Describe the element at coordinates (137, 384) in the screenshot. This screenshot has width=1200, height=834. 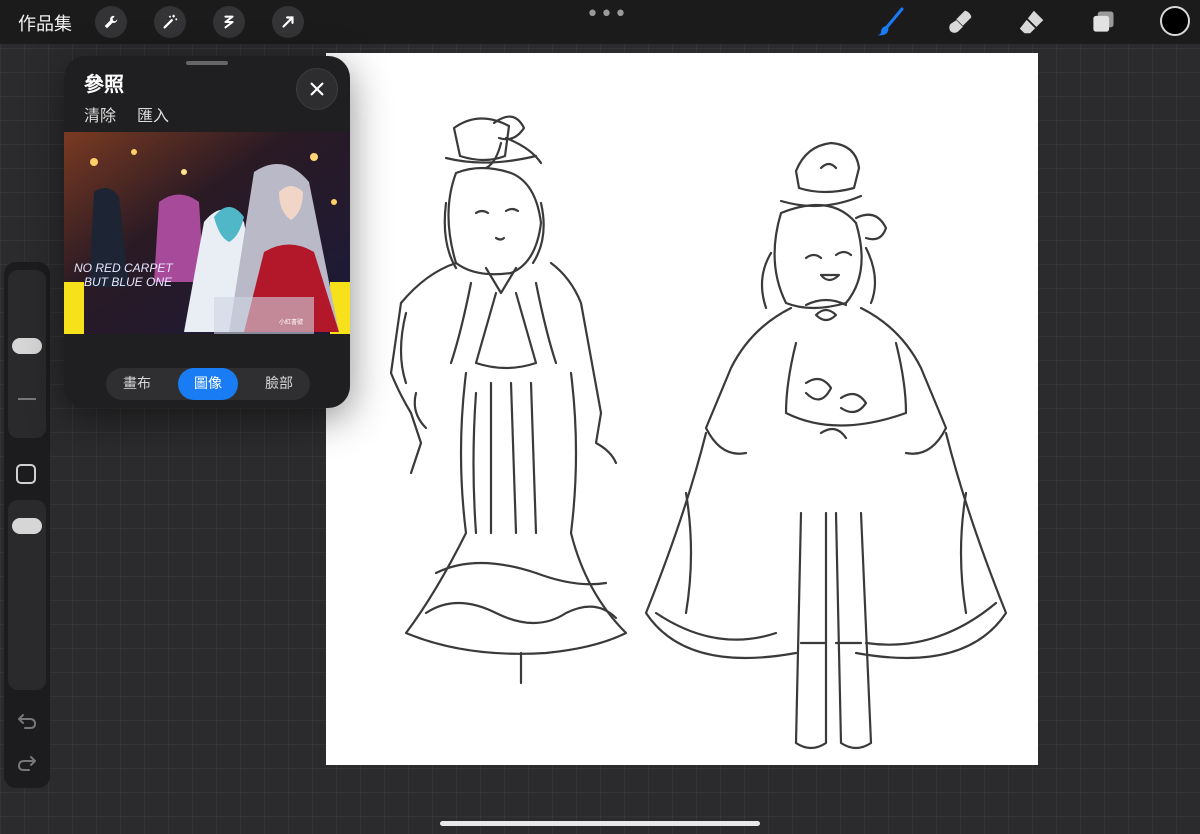
I see `tab-canvas: 畫布` at that location.